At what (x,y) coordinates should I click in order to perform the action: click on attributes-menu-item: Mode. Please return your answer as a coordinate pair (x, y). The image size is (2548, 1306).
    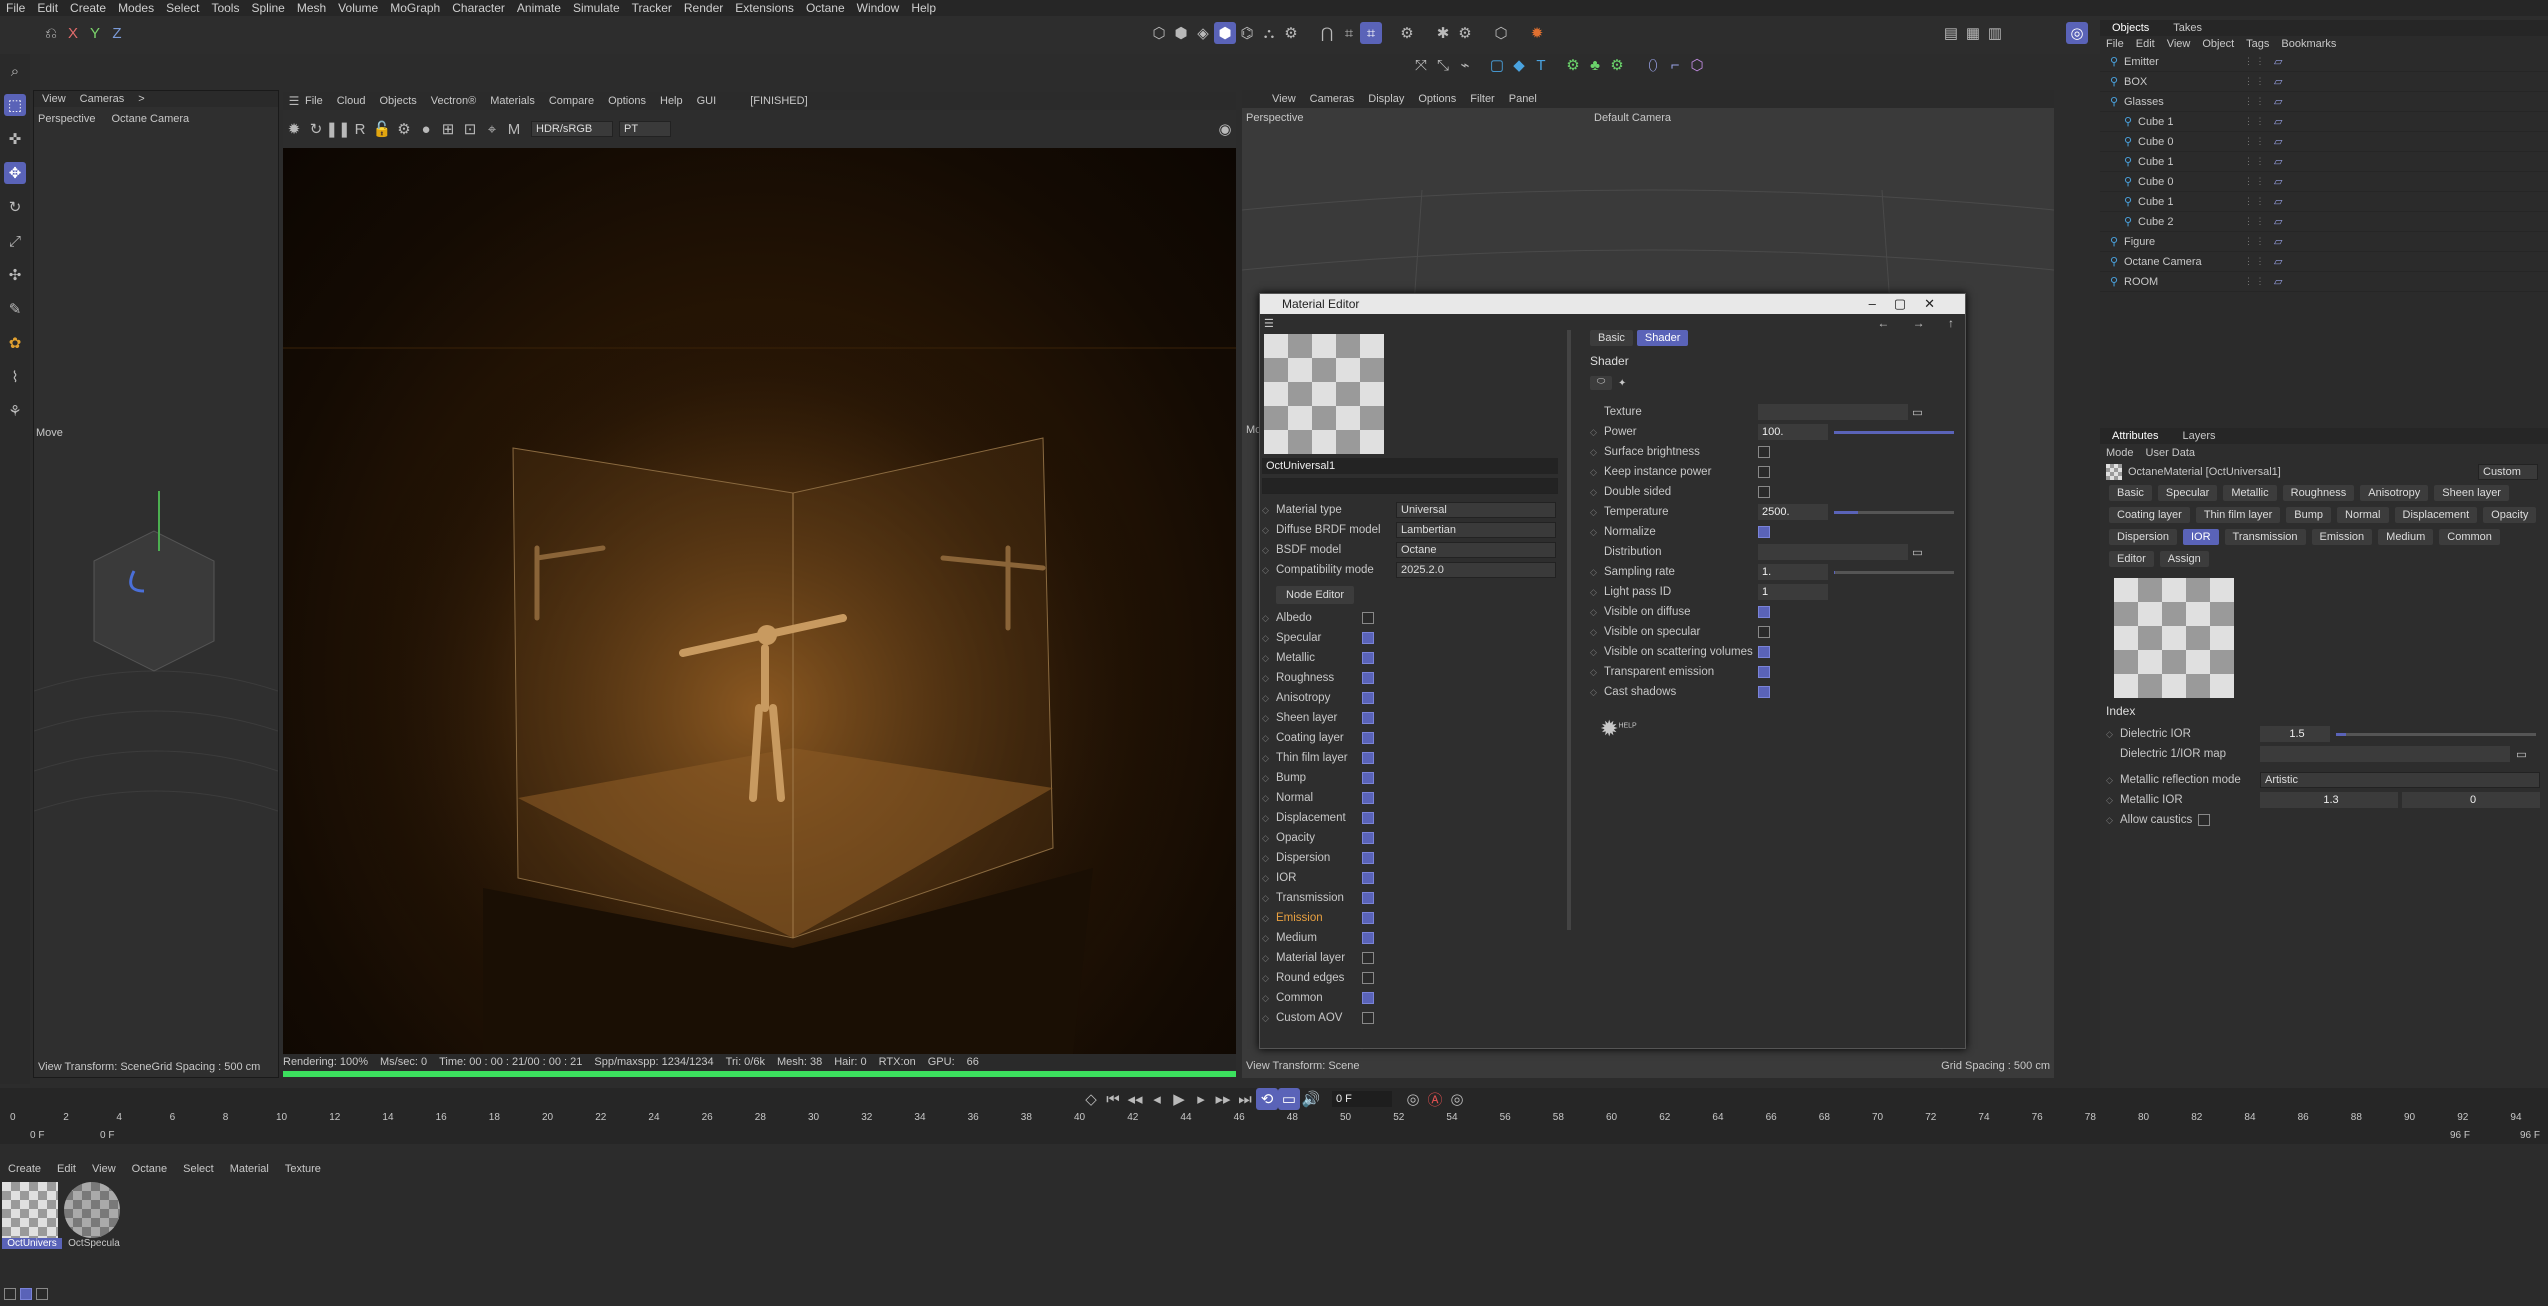
    Looking at the image, I should click on (2120, 453).